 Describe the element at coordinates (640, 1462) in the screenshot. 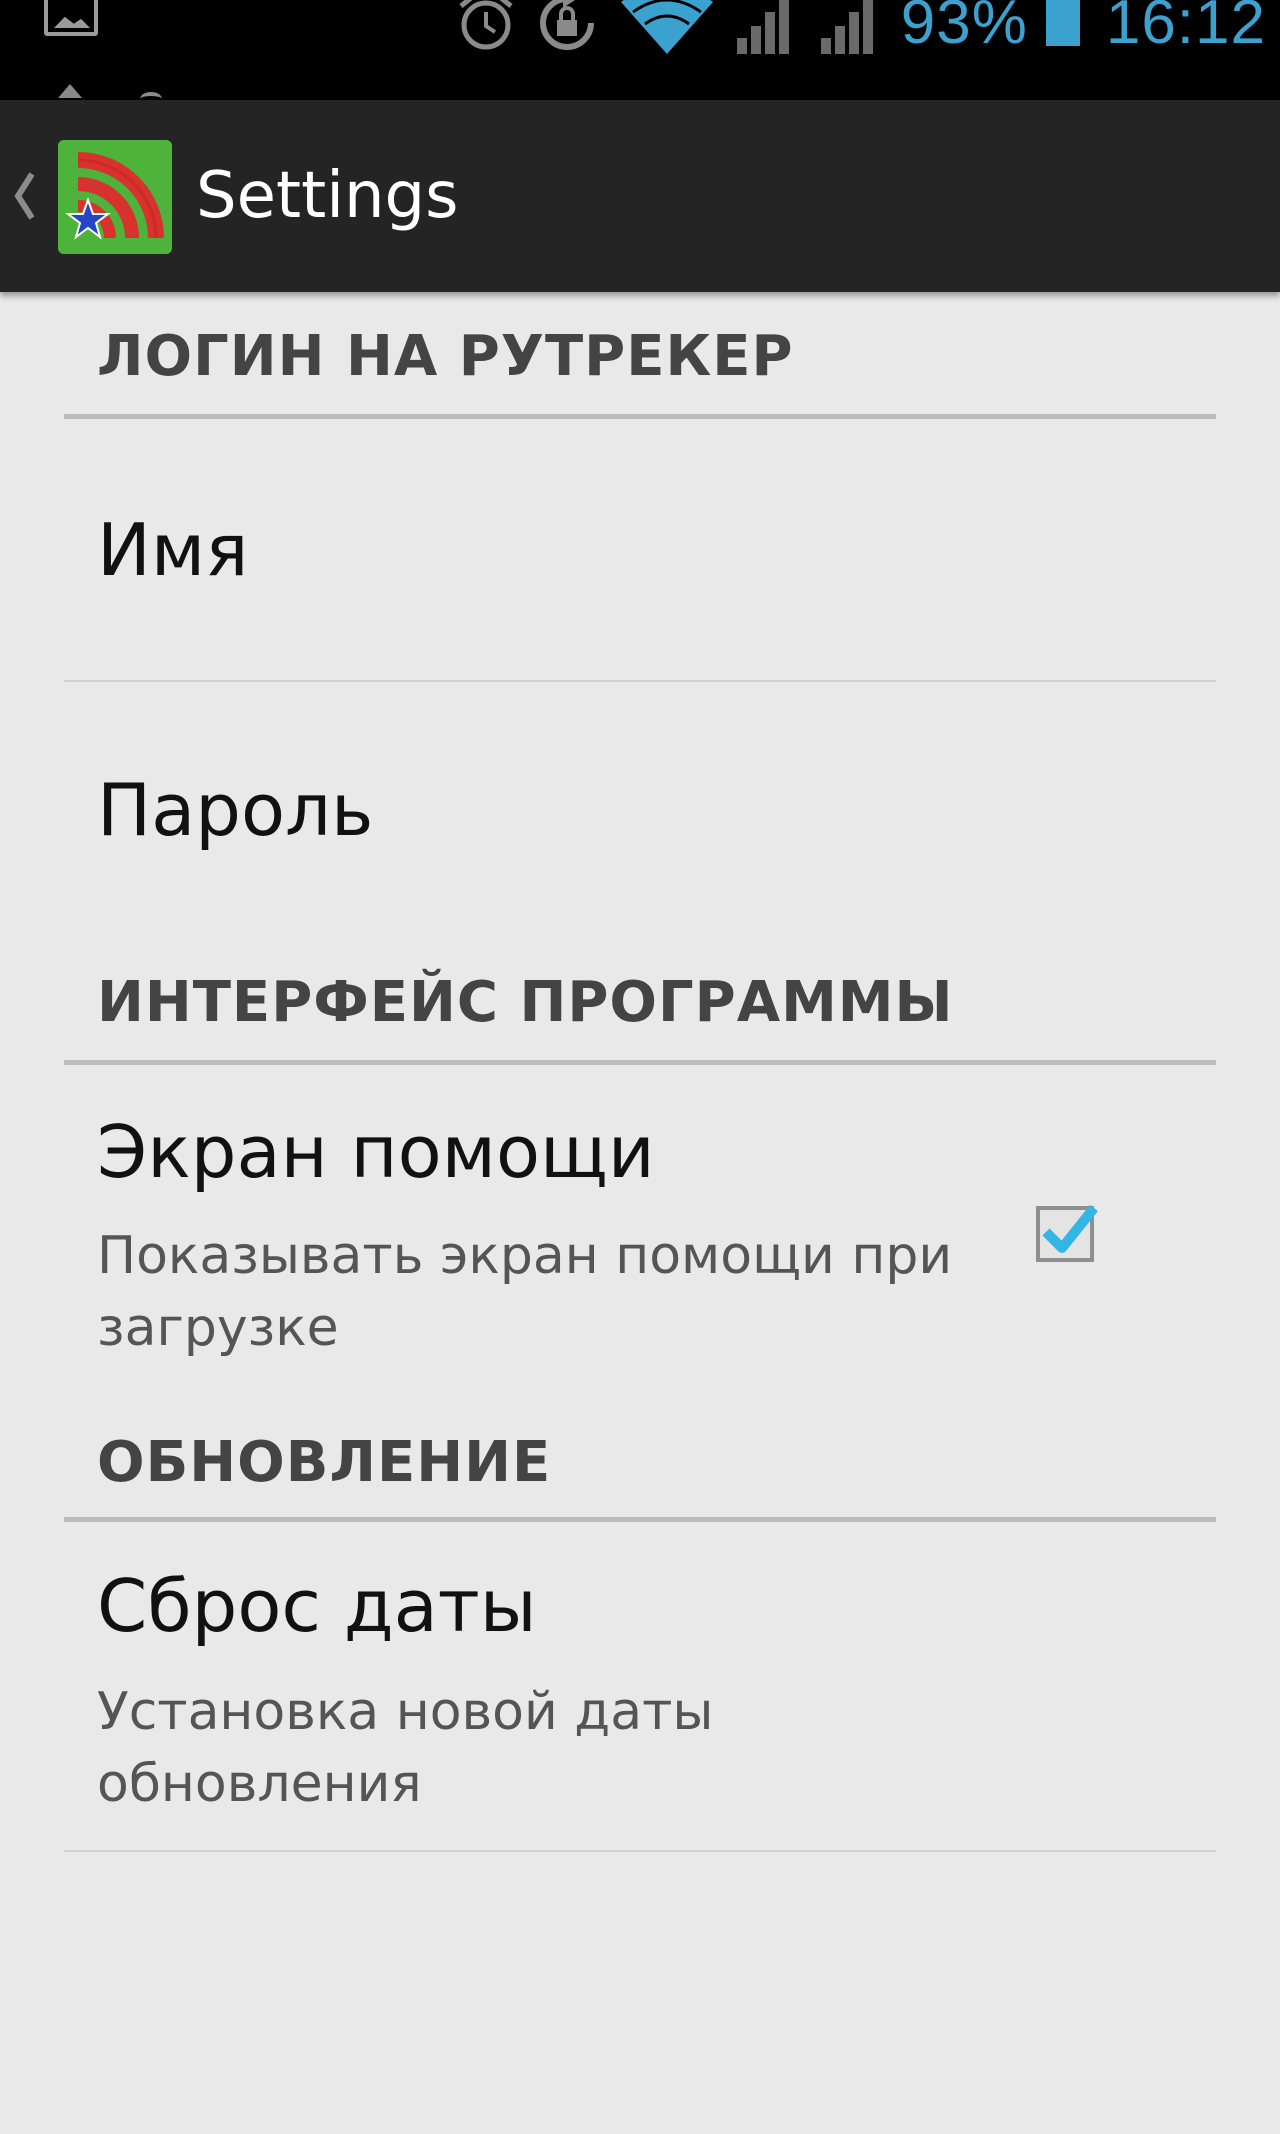

I see `category-update: ОБНОВЛЕНИЕ` at that location.